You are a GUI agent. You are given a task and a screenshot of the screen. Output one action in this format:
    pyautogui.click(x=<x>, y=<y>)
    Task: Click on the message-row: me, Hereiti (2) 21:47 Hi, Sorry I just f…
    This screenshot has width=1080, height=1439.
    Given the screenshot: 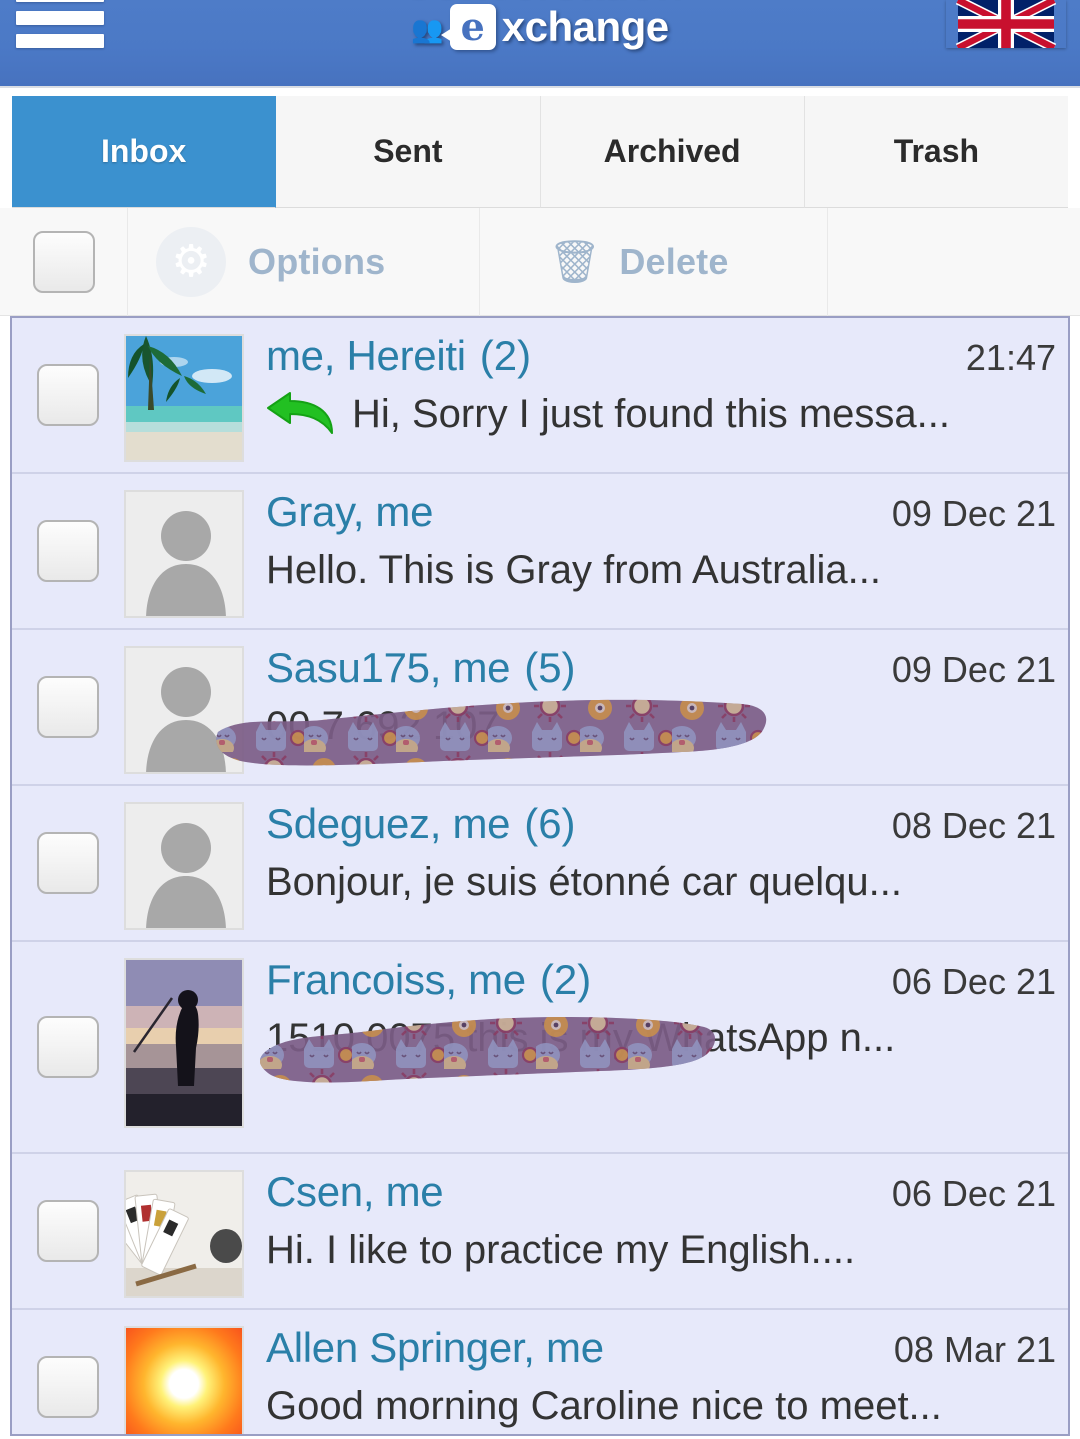 What is the action you would take?
    pyautogui.click(x=540, y=396)
    